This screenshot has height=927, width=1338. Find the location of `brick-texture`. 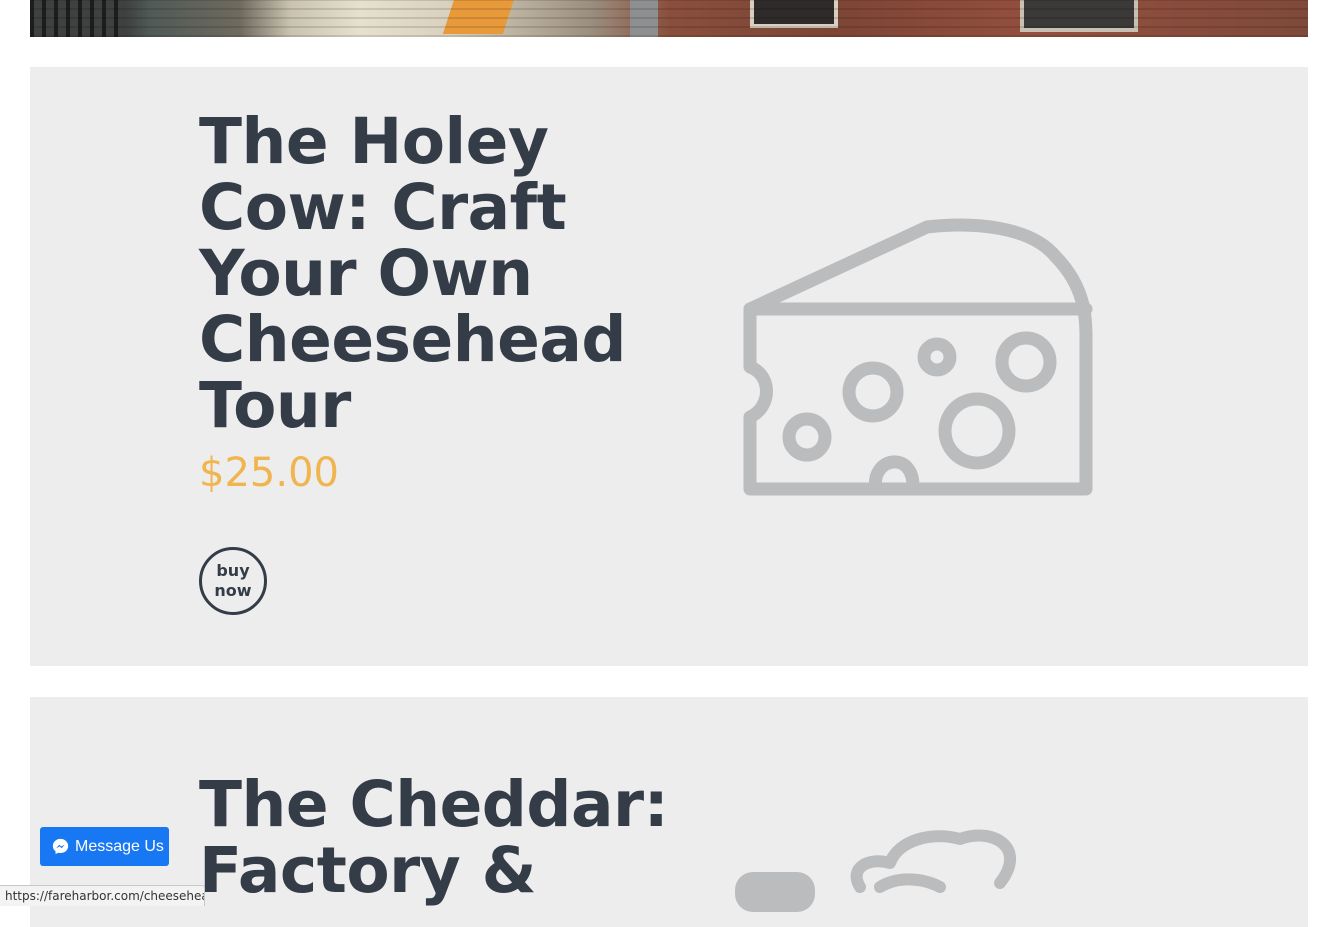

brick-texture is located at coordinates (669, 18).